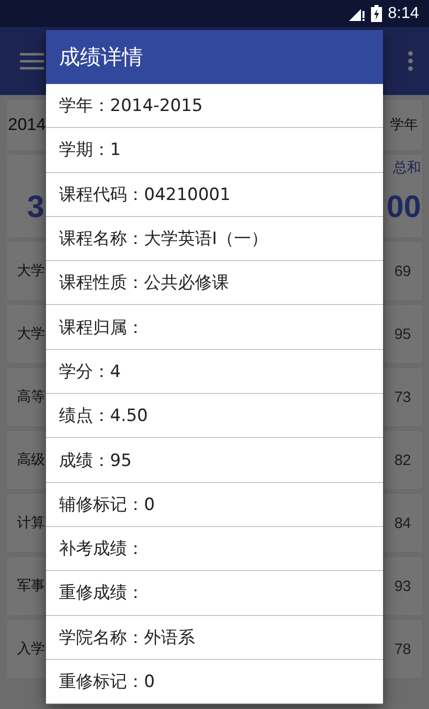 This screenshot has height=709, width=429. I want to click on course-name: 军事, so click(31, 586).